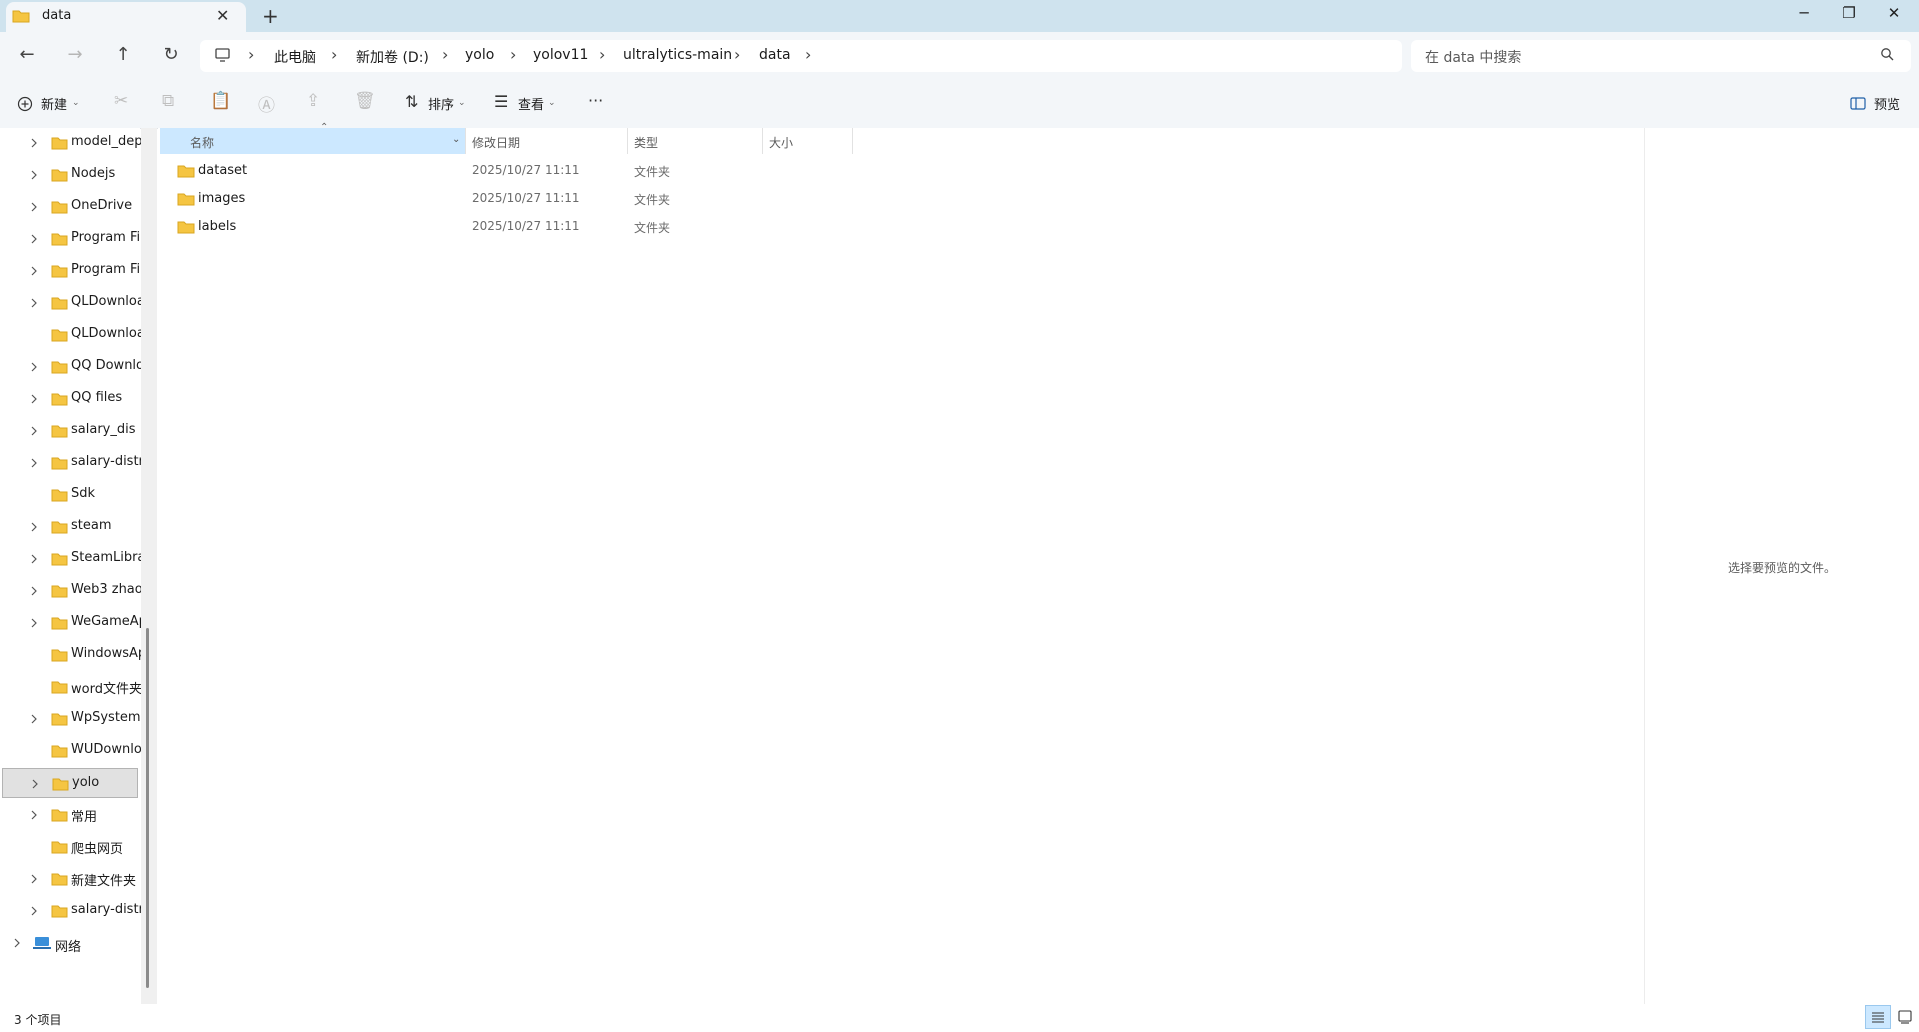 The image size is (1919, 1032). Describe the element at coordinates (27, 54) in the screenshot. I see `back-button: ←` at that location.